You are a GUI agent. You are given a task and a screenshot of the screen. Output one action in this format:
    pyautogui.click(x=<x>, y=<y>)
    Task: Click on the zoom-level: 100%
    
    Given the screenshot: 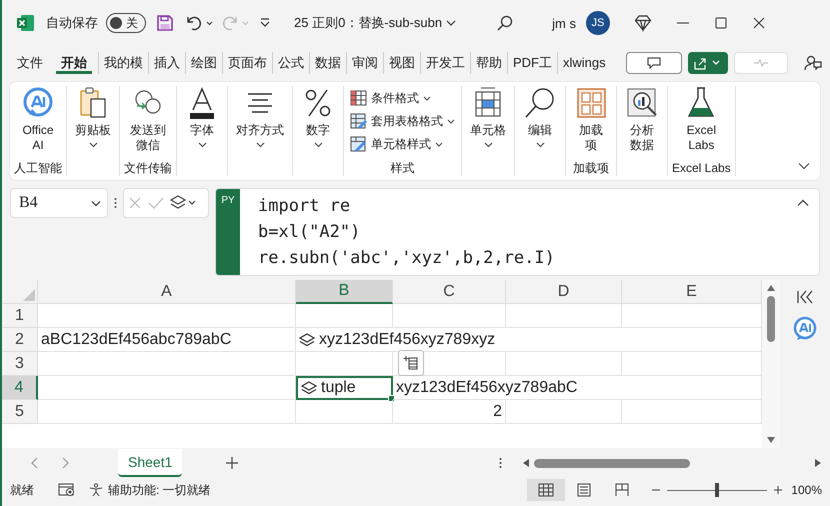 What is the action you would take?
    pyautogui.click(x=806, y=490)
    